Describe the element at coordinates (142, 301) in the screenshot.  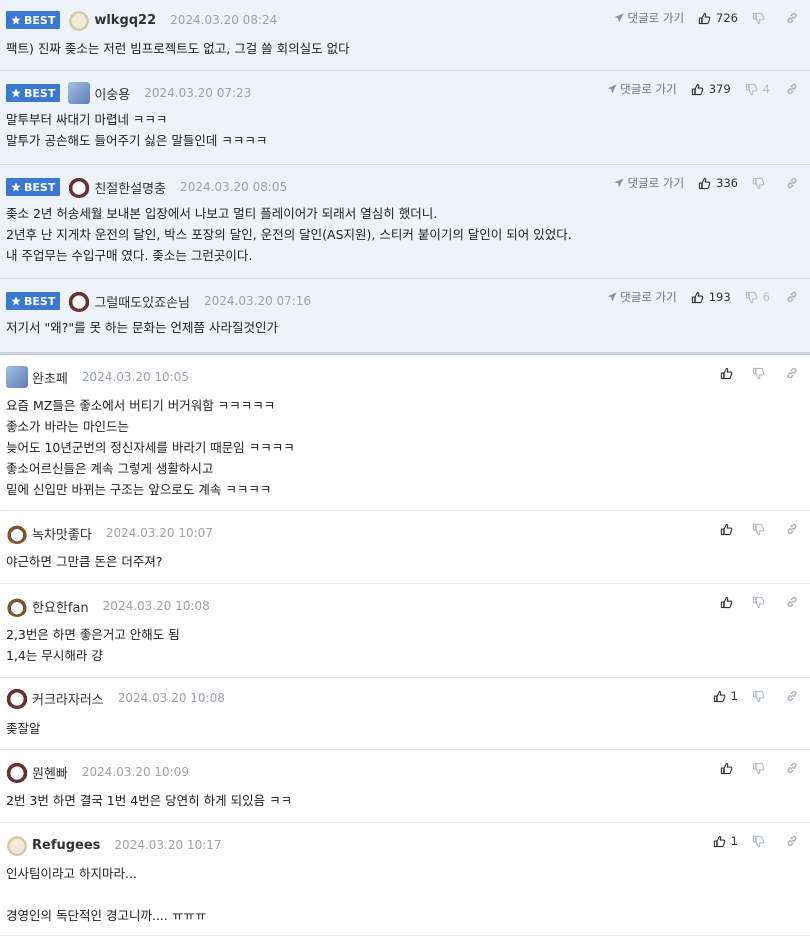
I see `author-nickname: 그럴때도있죠손님` at that location.